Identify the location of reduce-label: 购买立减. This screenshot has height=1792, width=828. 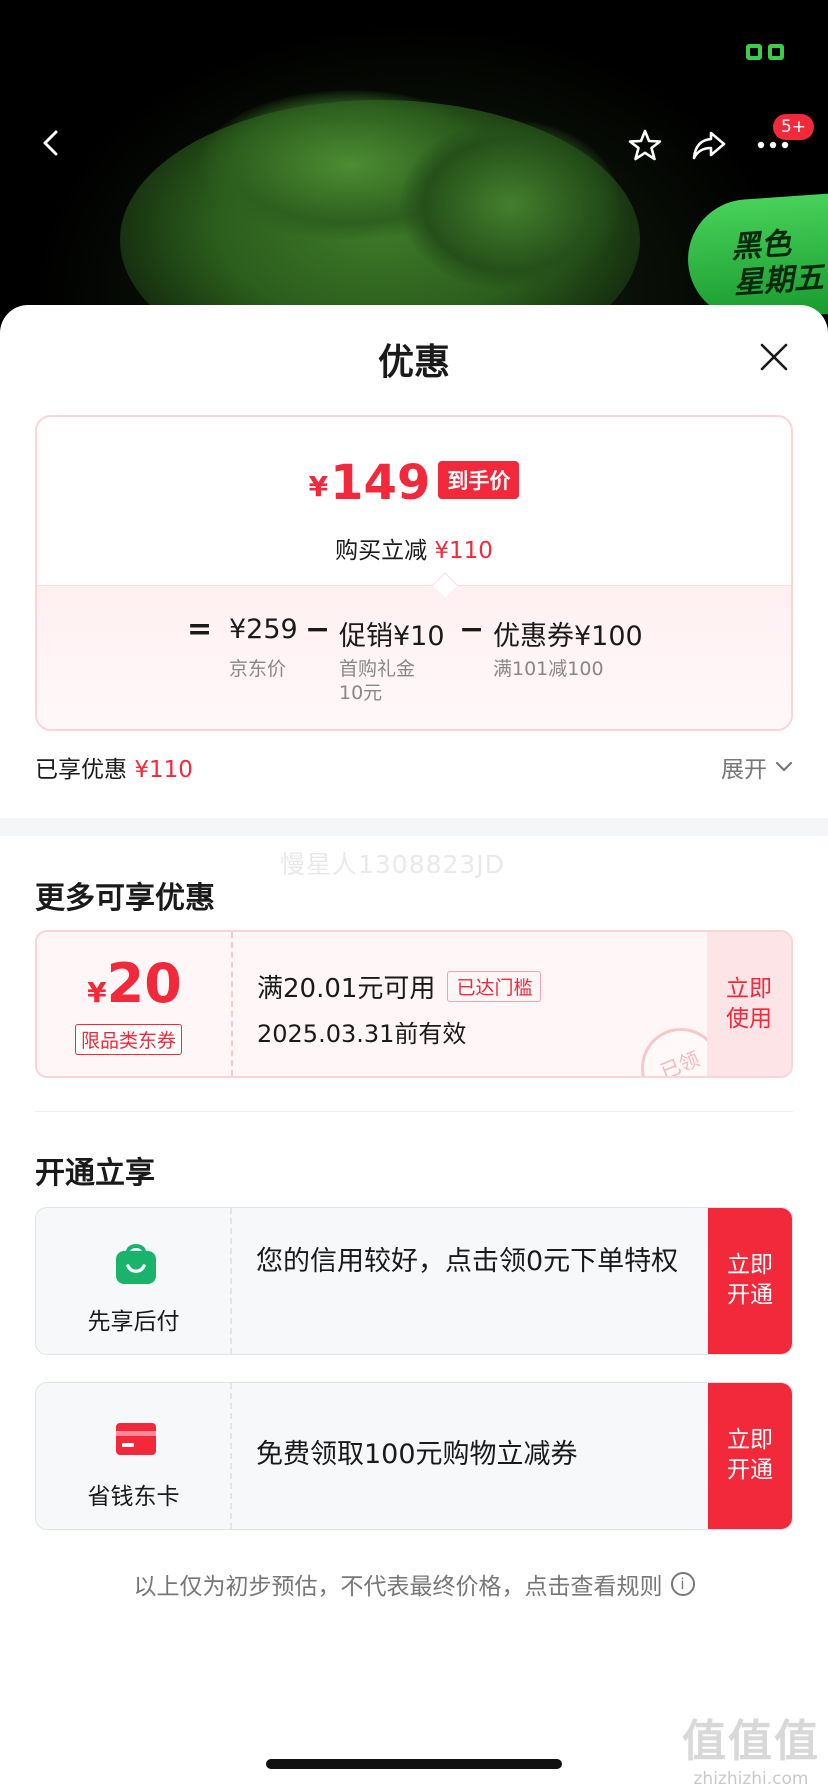
(381, 551).